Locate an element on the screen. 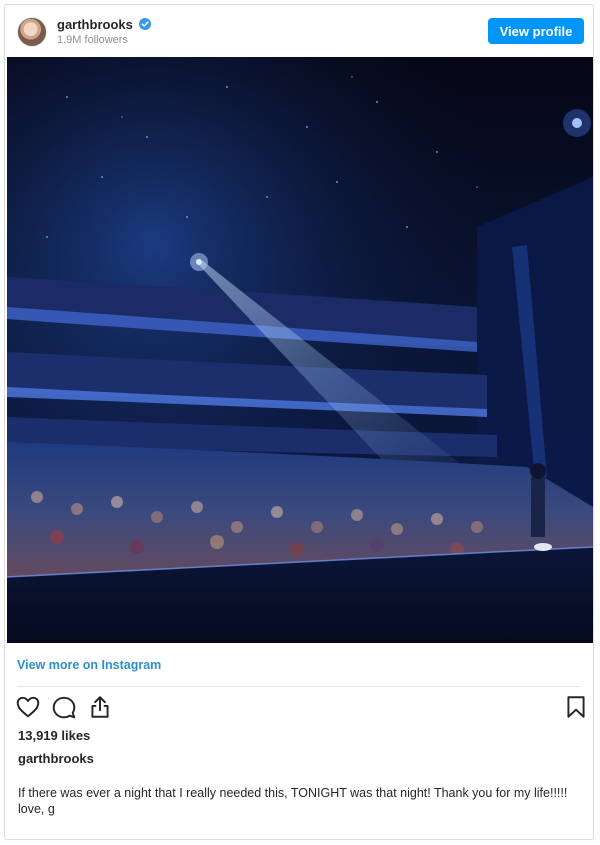 The height and width of the screenshot is (845, 600). username: garthbrooks is located at coordinates (95, 24).